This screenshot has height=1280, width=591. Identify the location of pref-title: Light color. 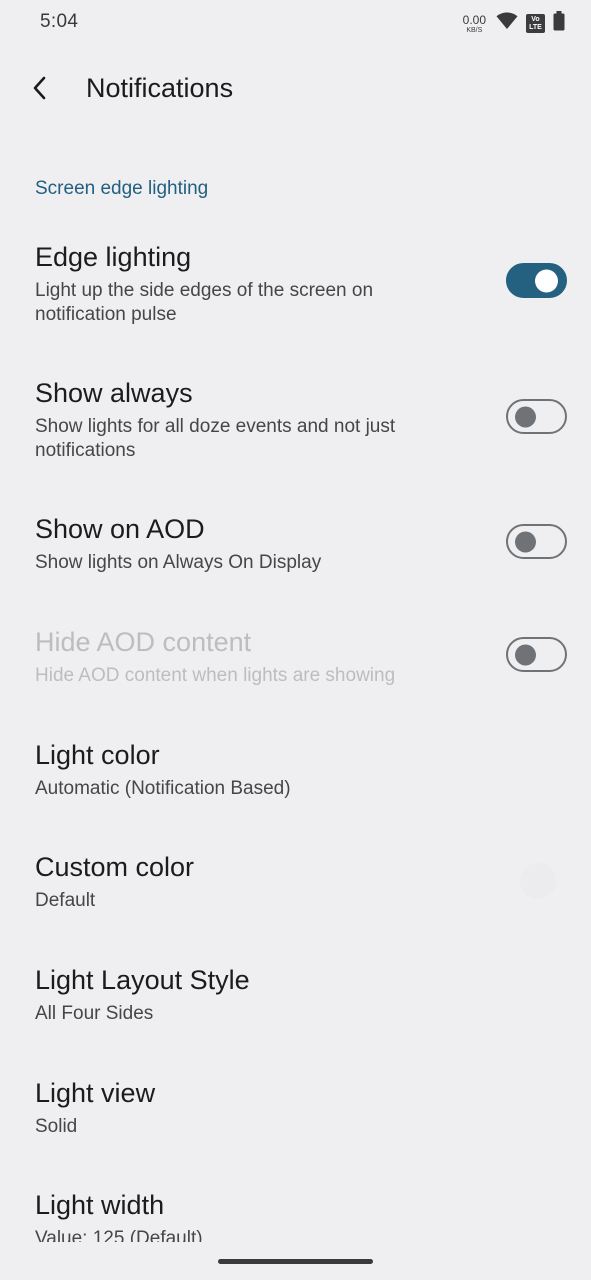
(97, 755).